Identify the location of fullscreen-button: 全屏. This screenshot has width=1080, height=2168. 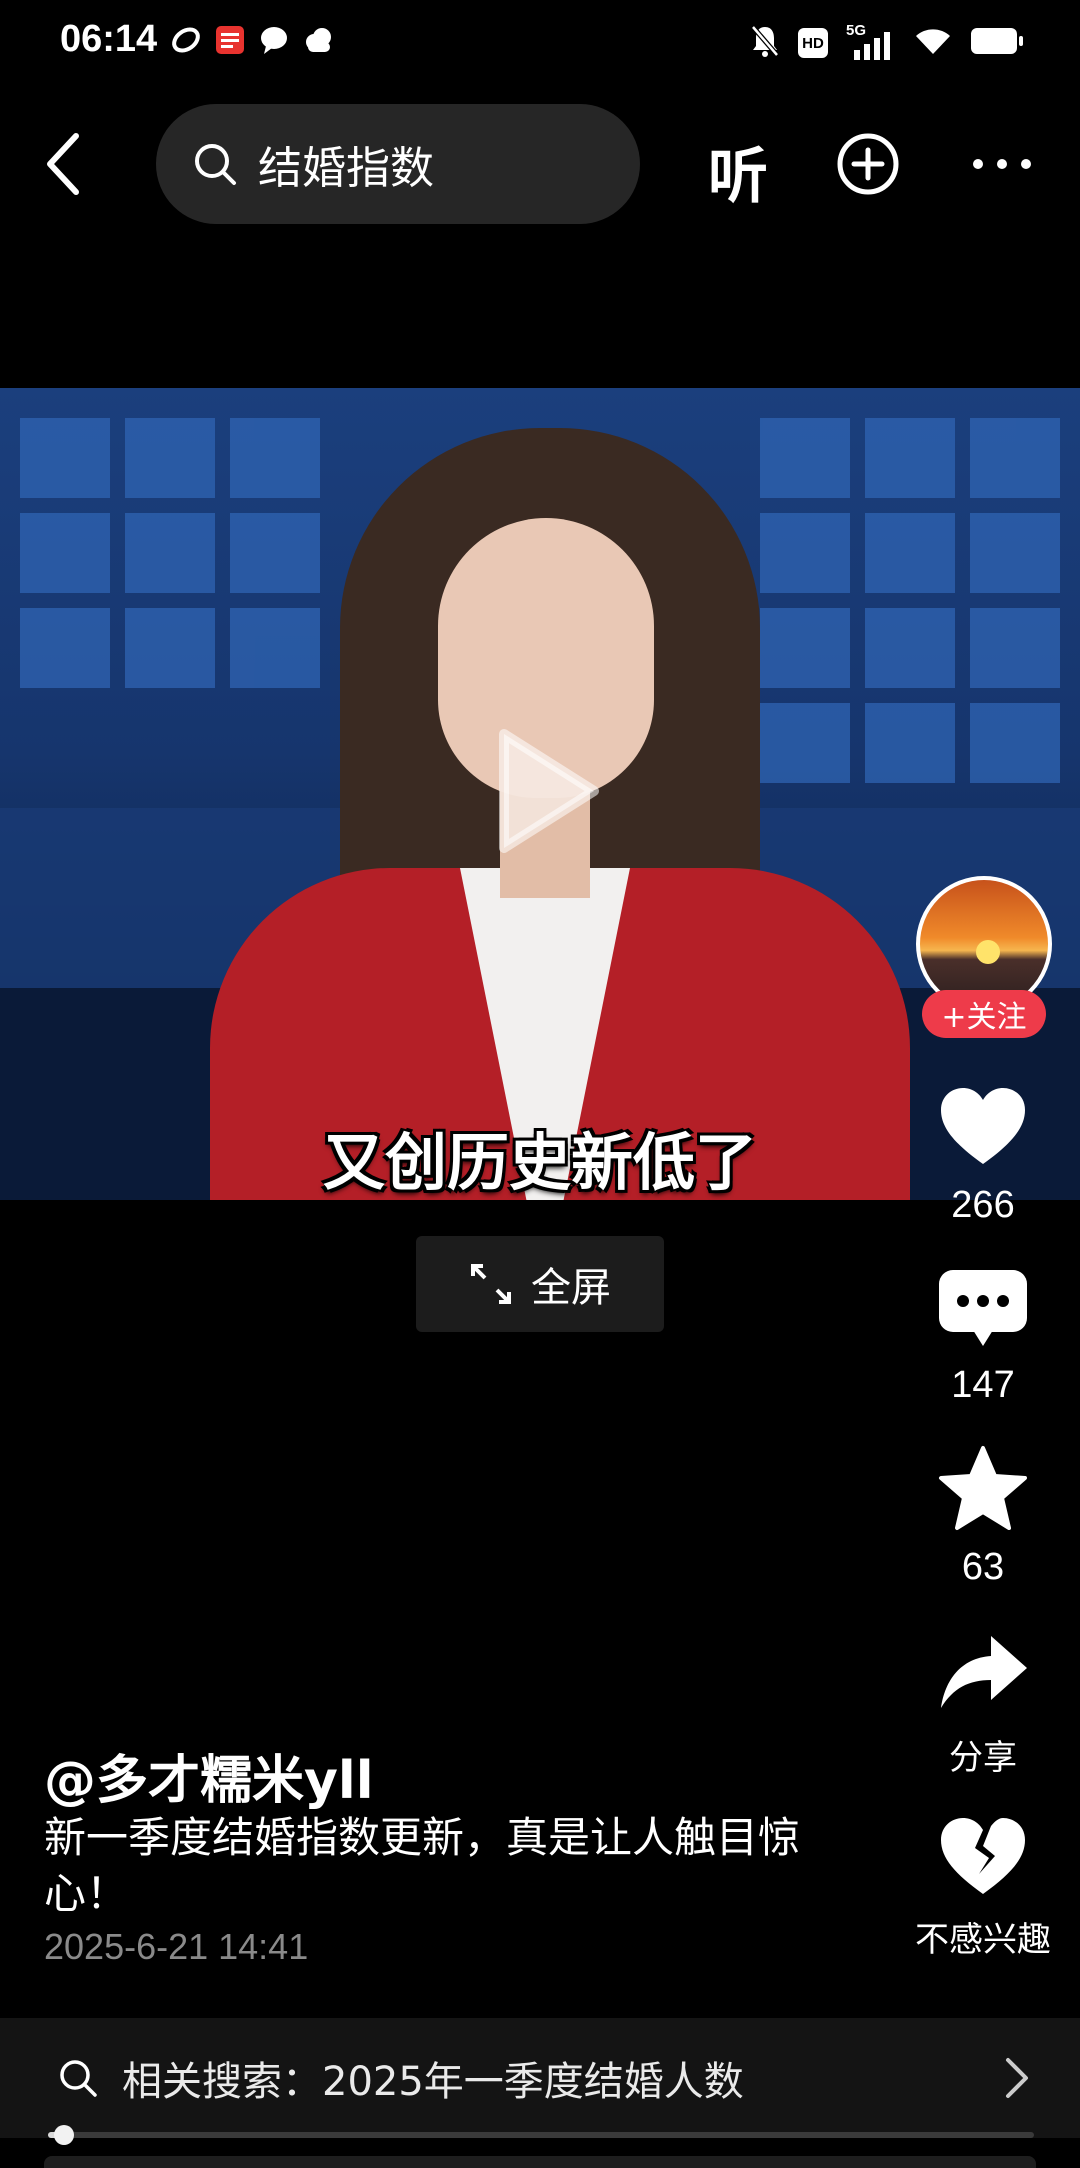
(540, 1284).